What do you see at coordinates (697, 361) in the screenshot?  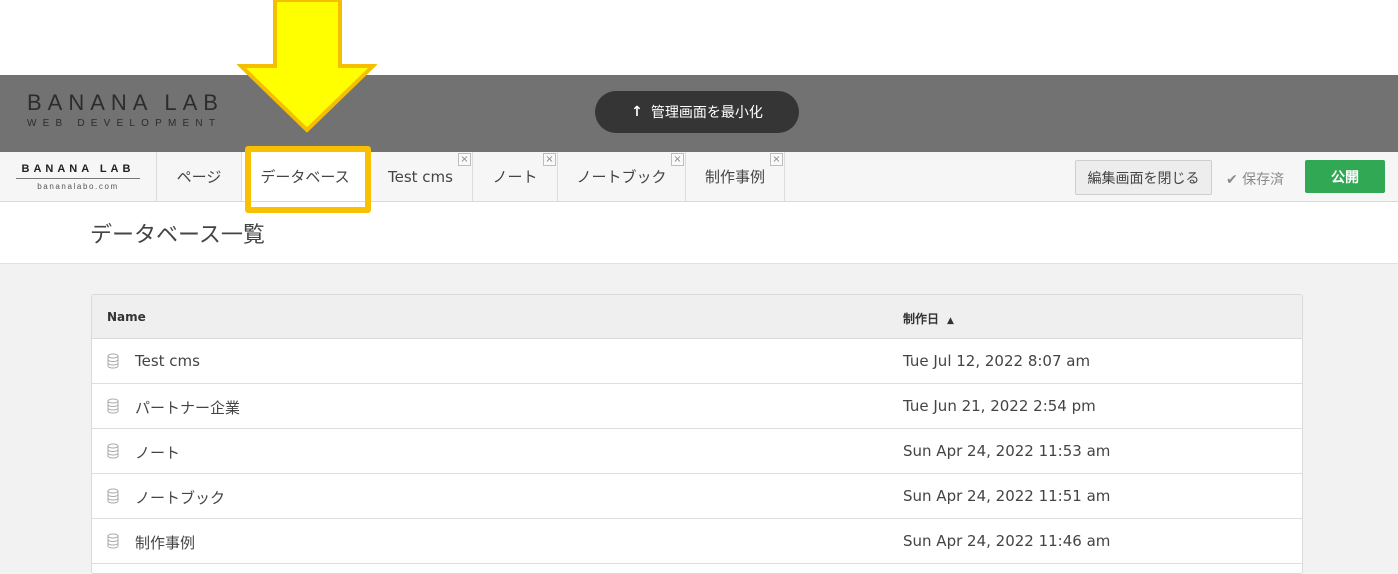 I see `table-row: Test cms Tue Jul 12, 2022 8:07 am` at bounding box center [697, 361].